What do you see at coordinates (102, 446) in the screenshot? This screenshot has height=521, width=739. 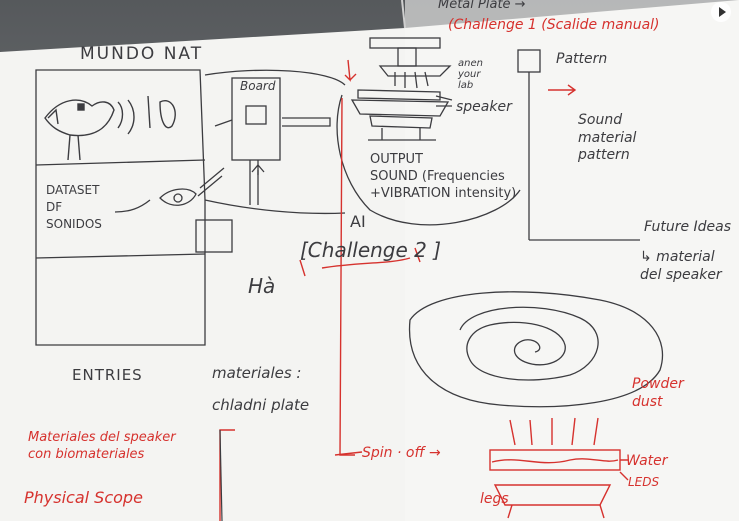 I see `materiales-speaker-label: Materiales del speaker con biomateriales` at bounding box center [102, 446].